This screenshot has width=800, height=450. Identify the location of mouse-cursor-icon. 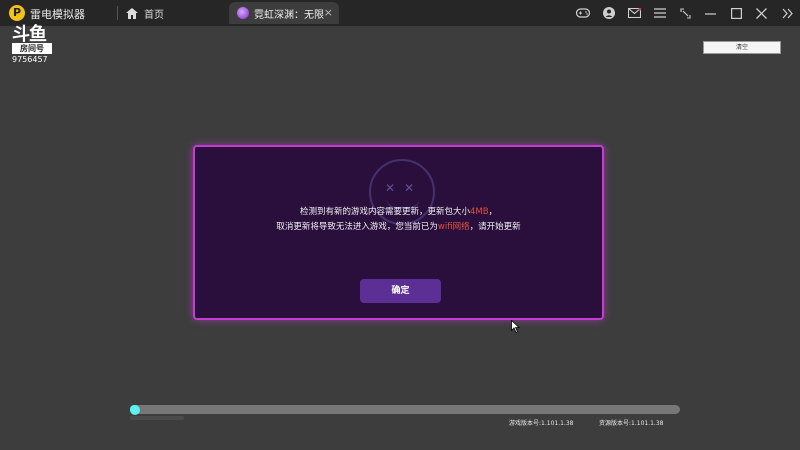
(516, 327).